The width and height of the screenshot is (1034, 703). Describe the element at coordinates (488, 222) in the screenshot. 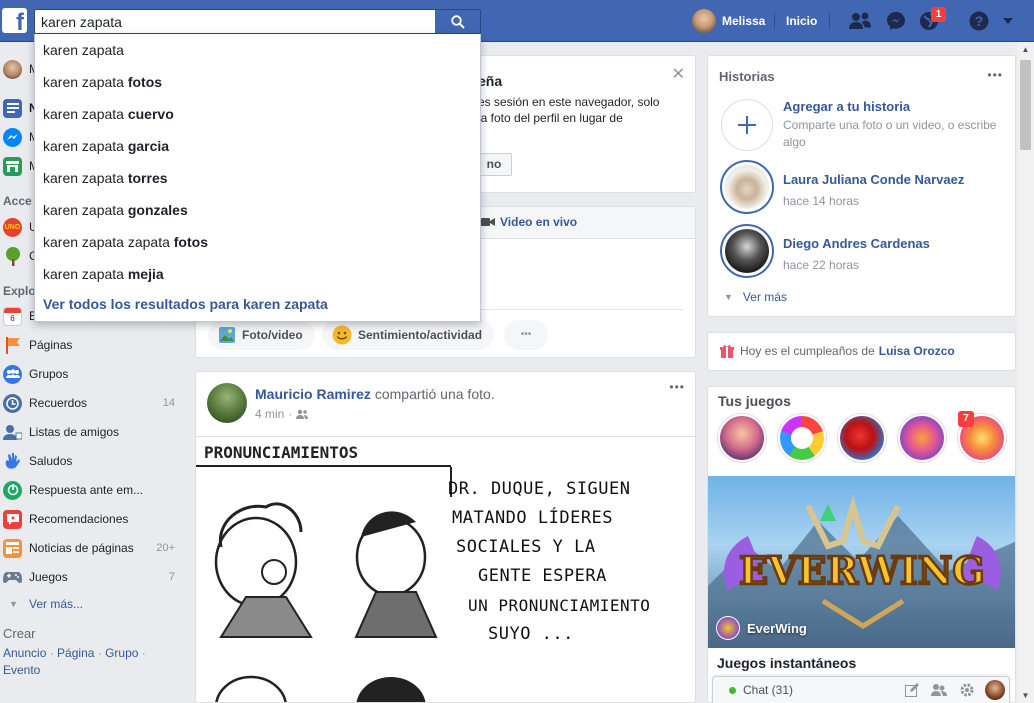

I see `video-camera-icon` at that location.